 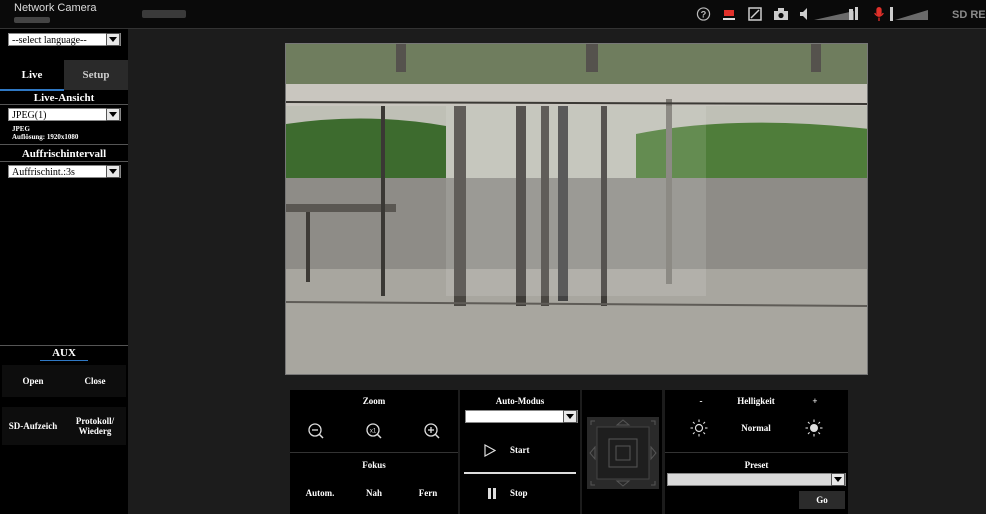 What do you see at coordinates (756, 465) in the screenshot?
I see `preset-title: Preset` at bounding box center [756, 465].